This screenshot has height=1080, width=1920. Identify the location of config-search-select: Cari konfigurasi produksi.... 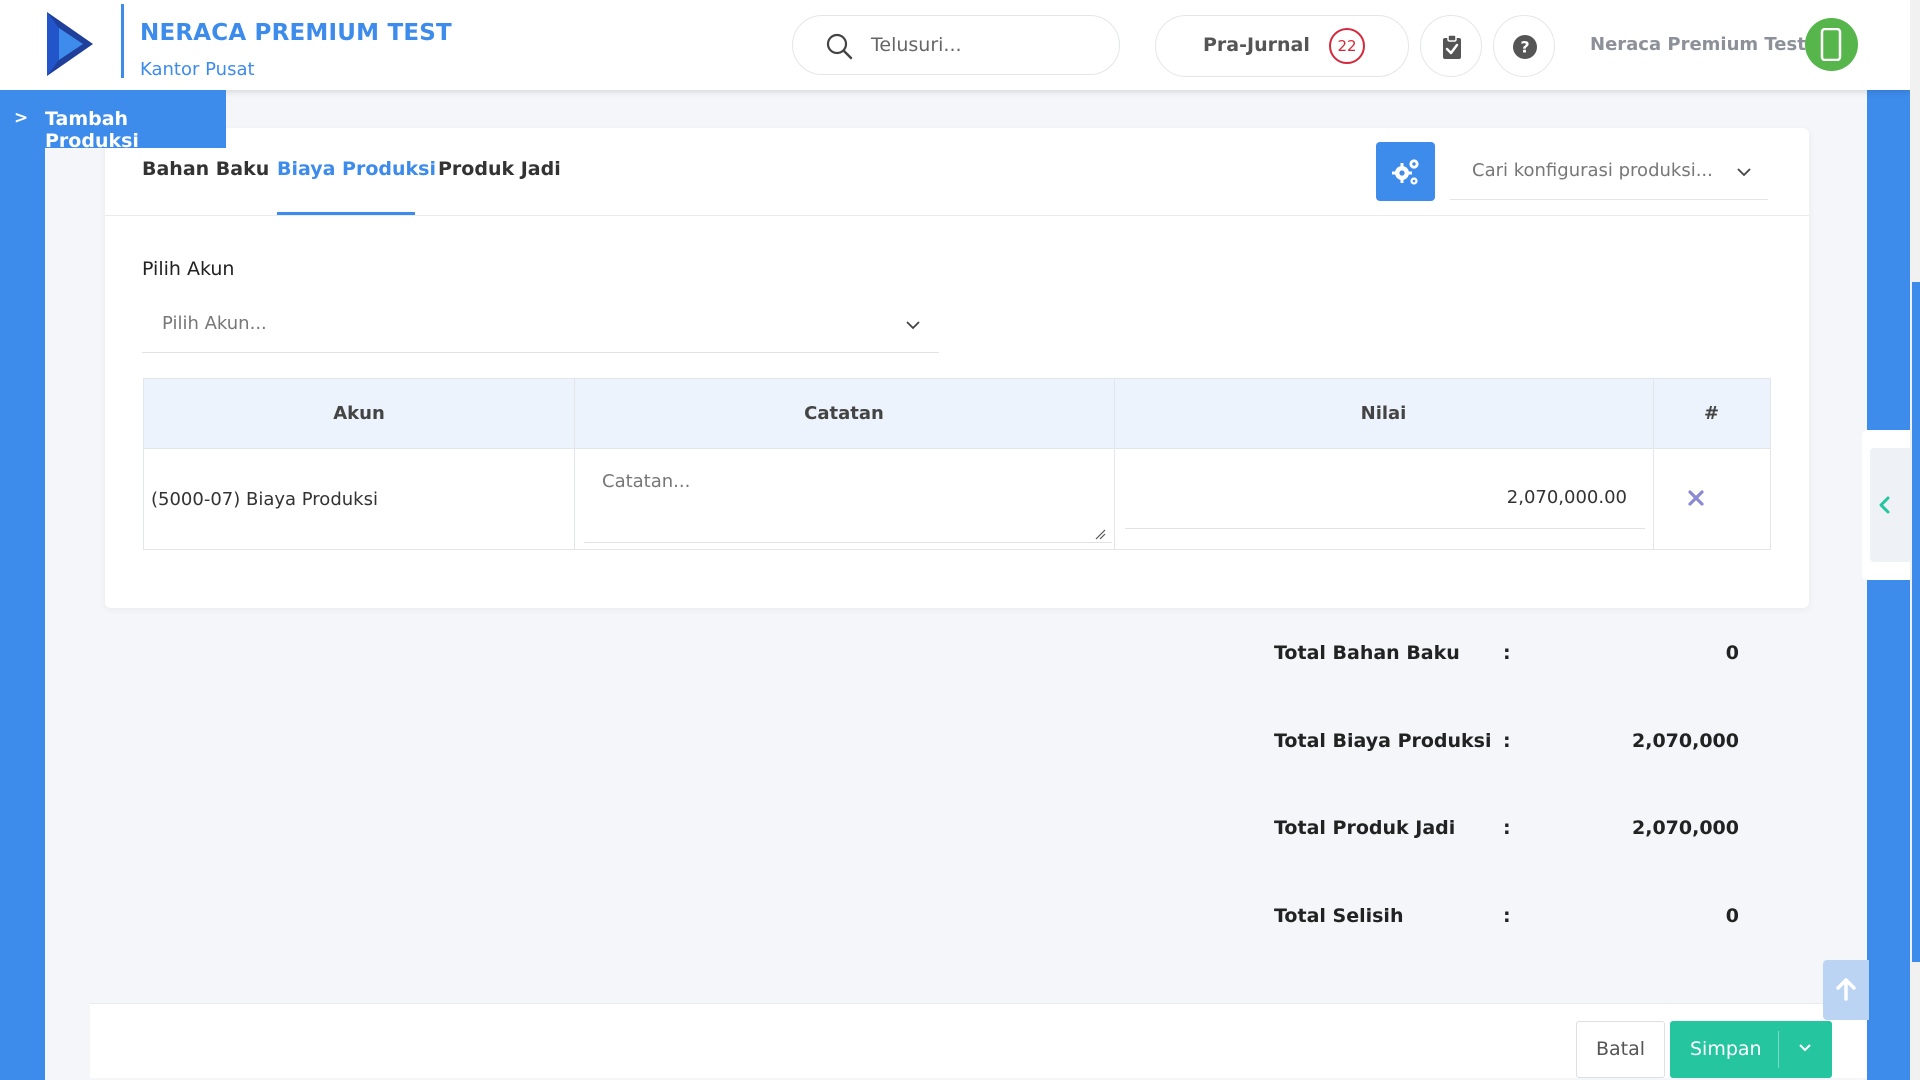
(1609, 172).